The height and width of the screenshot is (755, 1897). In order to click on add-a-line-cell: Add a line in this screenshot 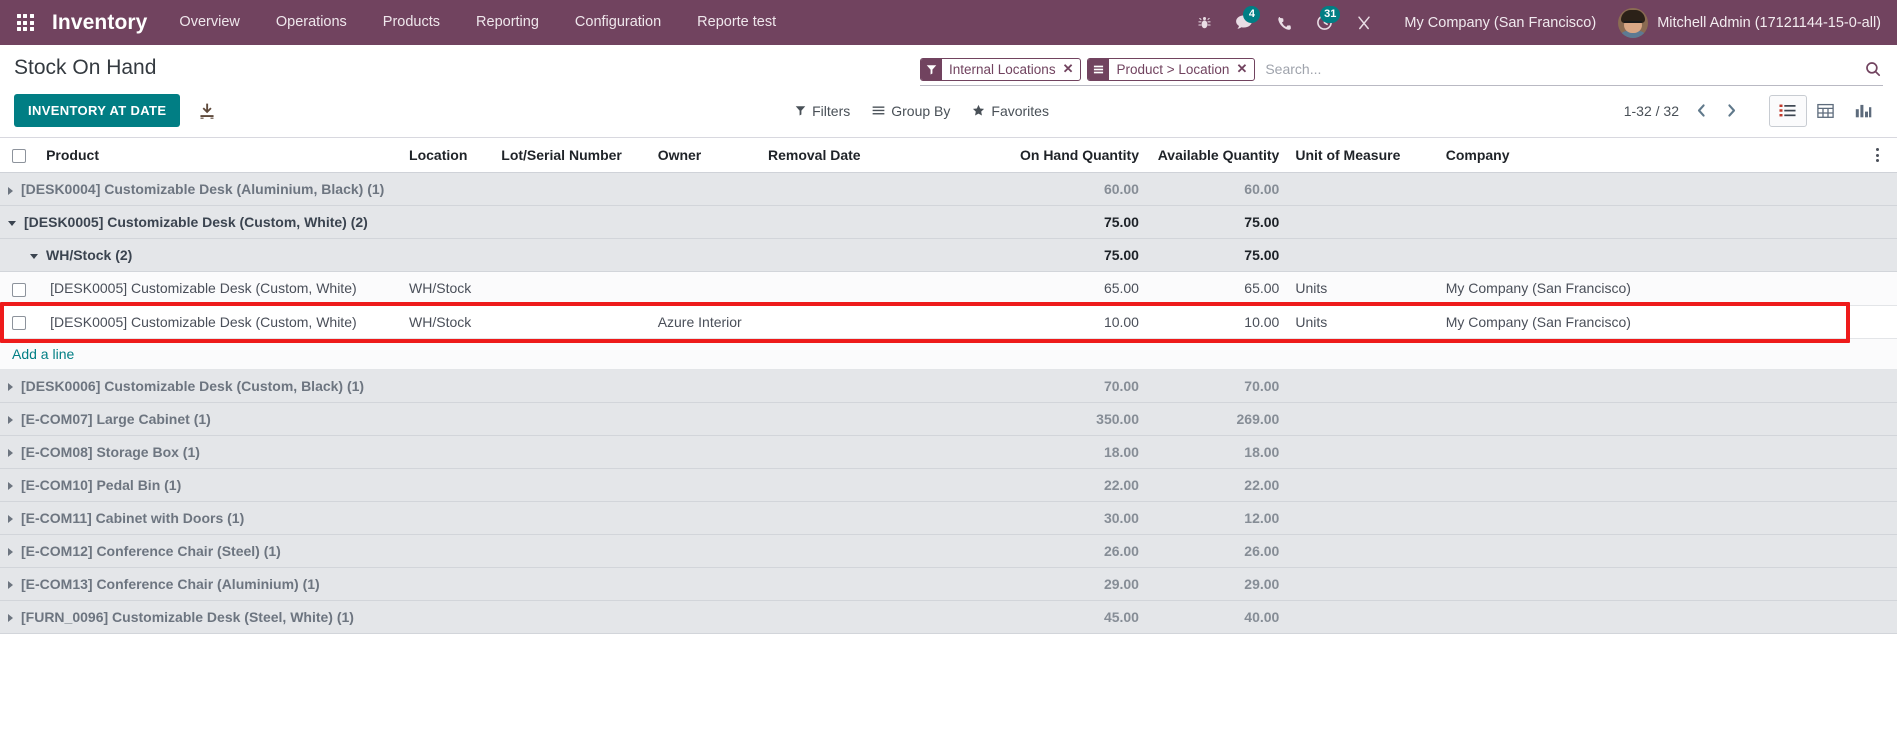, I will do `click(948, 354)`.